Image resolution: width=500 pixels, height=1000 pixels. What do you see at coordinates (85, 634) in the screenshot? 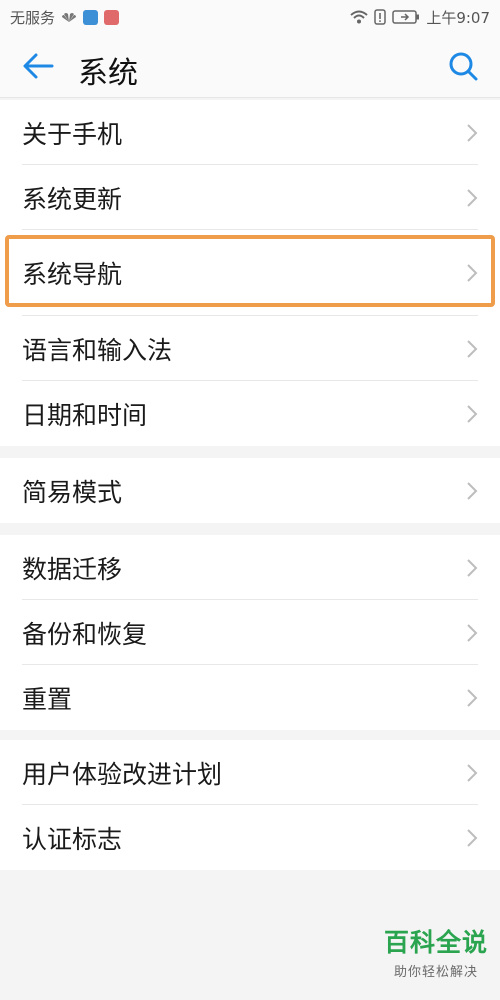
I see `menu-item-label: 备份和恢复` at bounding box center [85, 634].